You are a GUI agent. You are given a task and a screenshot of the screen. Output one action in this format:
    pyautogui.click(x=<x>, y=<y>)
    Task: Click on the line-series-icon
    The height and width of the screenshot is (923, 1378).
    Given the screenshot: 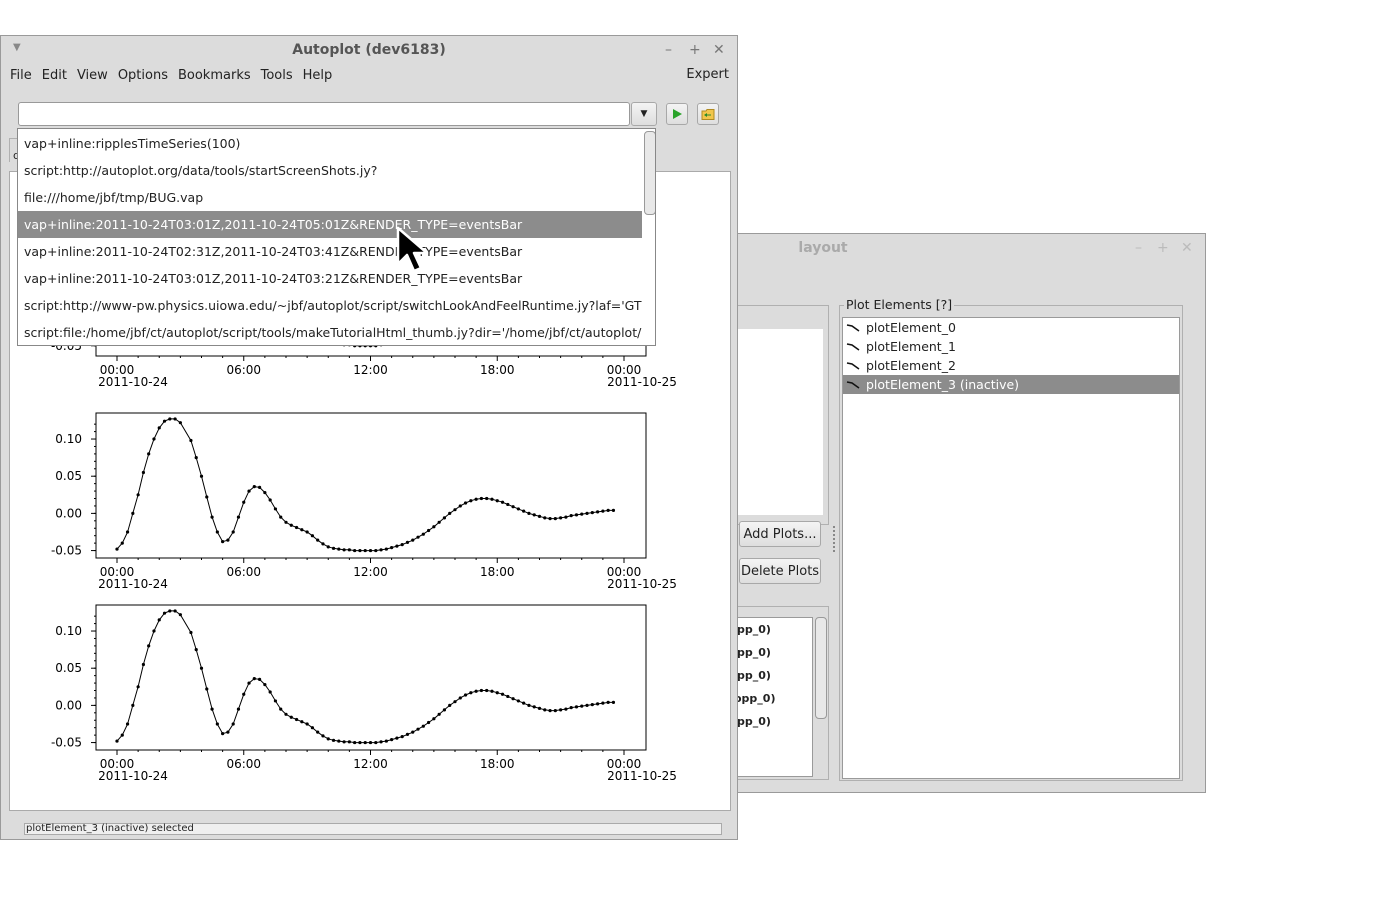 What is the action you would take?
    pyautogui.click(x=853, y=327)
    